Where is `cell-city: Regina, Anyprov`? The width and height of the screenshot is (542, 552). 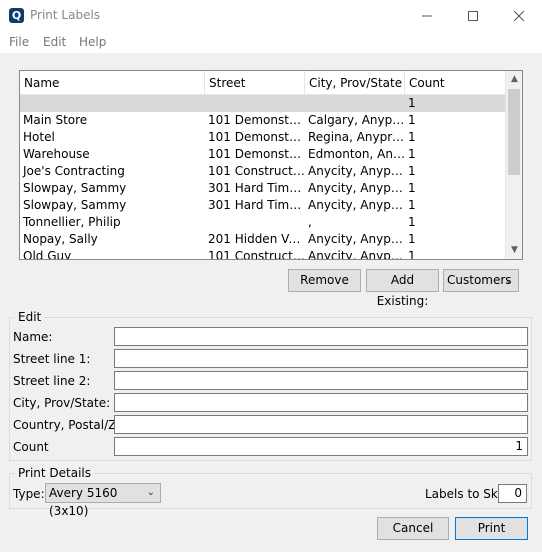
cell-city: Regina, Anyprov is located at coordinates (356, 137).